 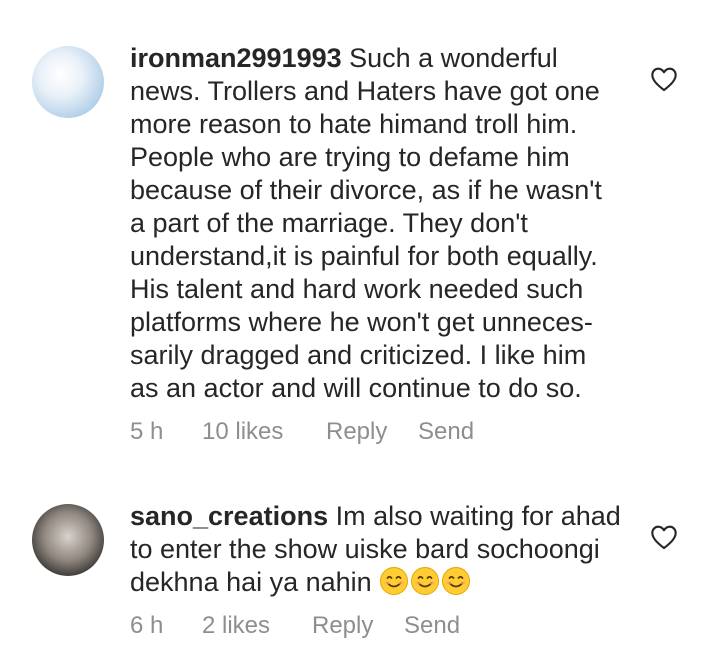 I want to click on comment-body-line: a part of the marriage. They don't, so click(x=329, y=223).